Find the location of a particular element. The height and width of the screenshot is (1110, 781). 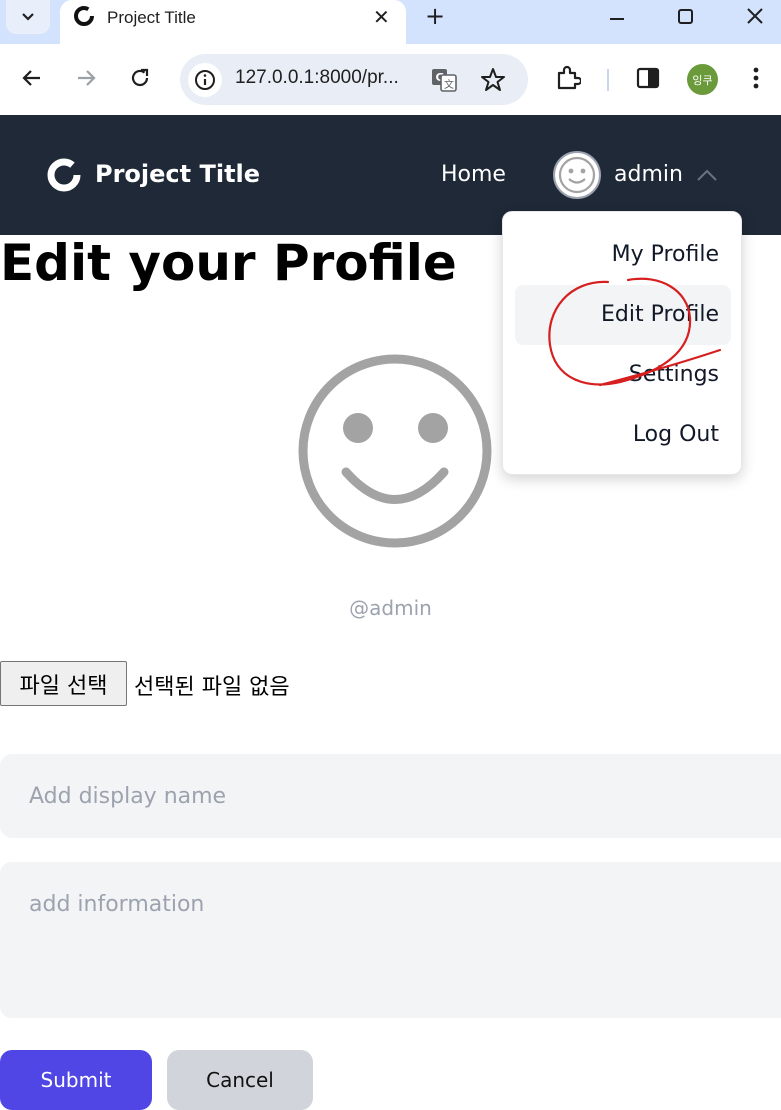

profile-avatar: 잉쿠 is located at coordinates (702, 79).